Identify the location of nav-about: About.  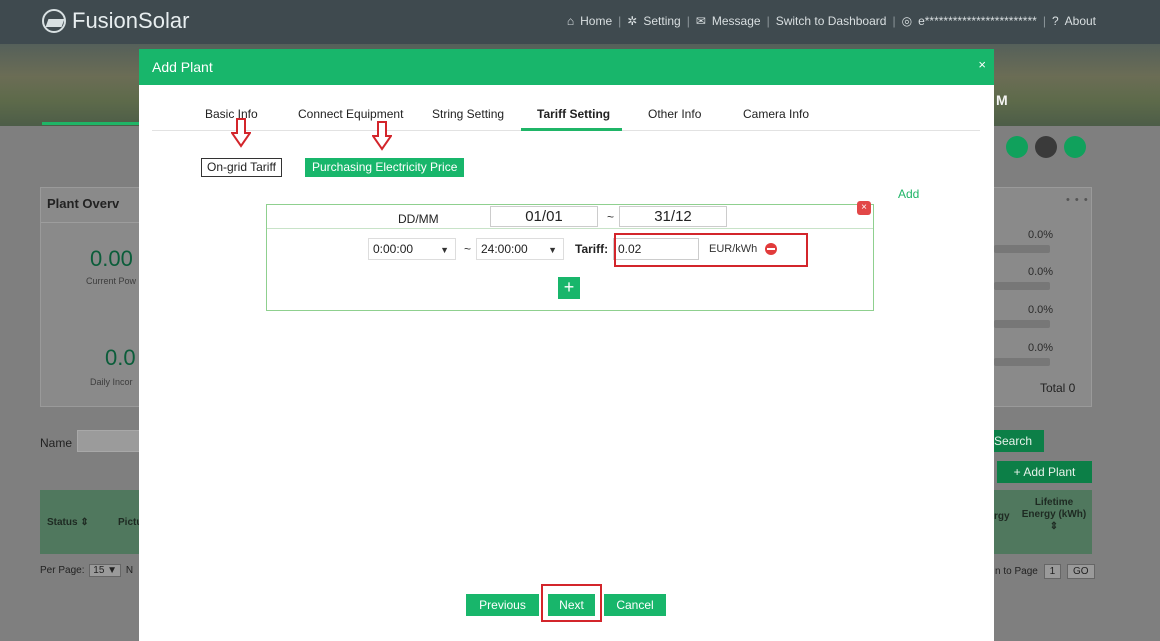
(1080, 21).